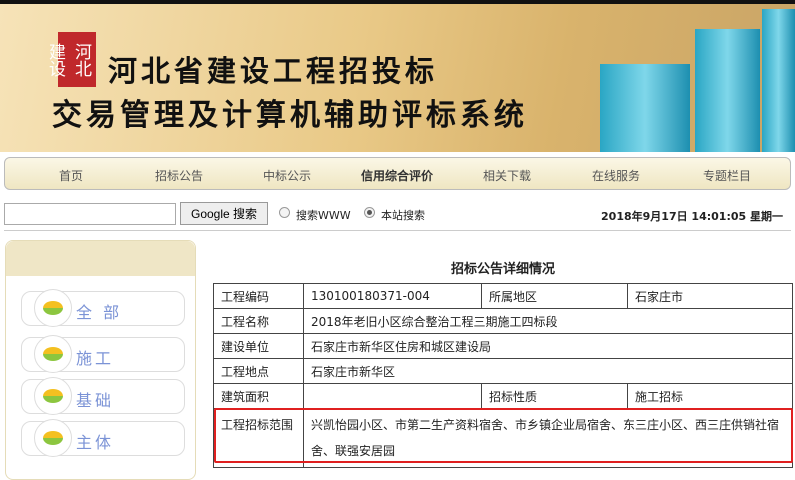  What do you see at coordinates (548, 371) in the screenshot?
I see `row-value: 石家庄市新华区` at bounding box center [548, 371].